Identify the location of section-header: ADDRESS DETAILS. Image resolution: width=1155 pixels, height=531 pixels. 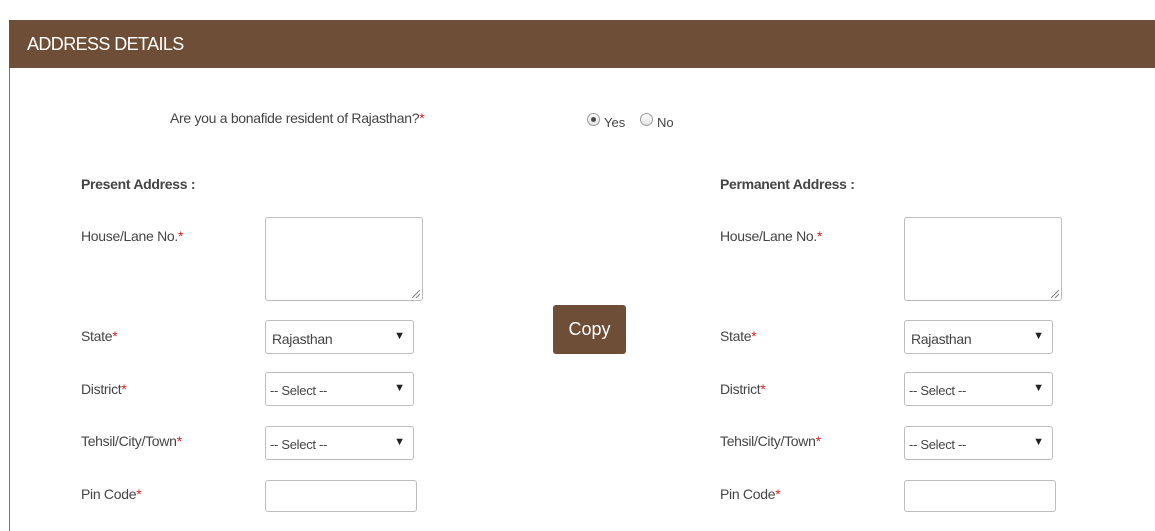
(582, 44).